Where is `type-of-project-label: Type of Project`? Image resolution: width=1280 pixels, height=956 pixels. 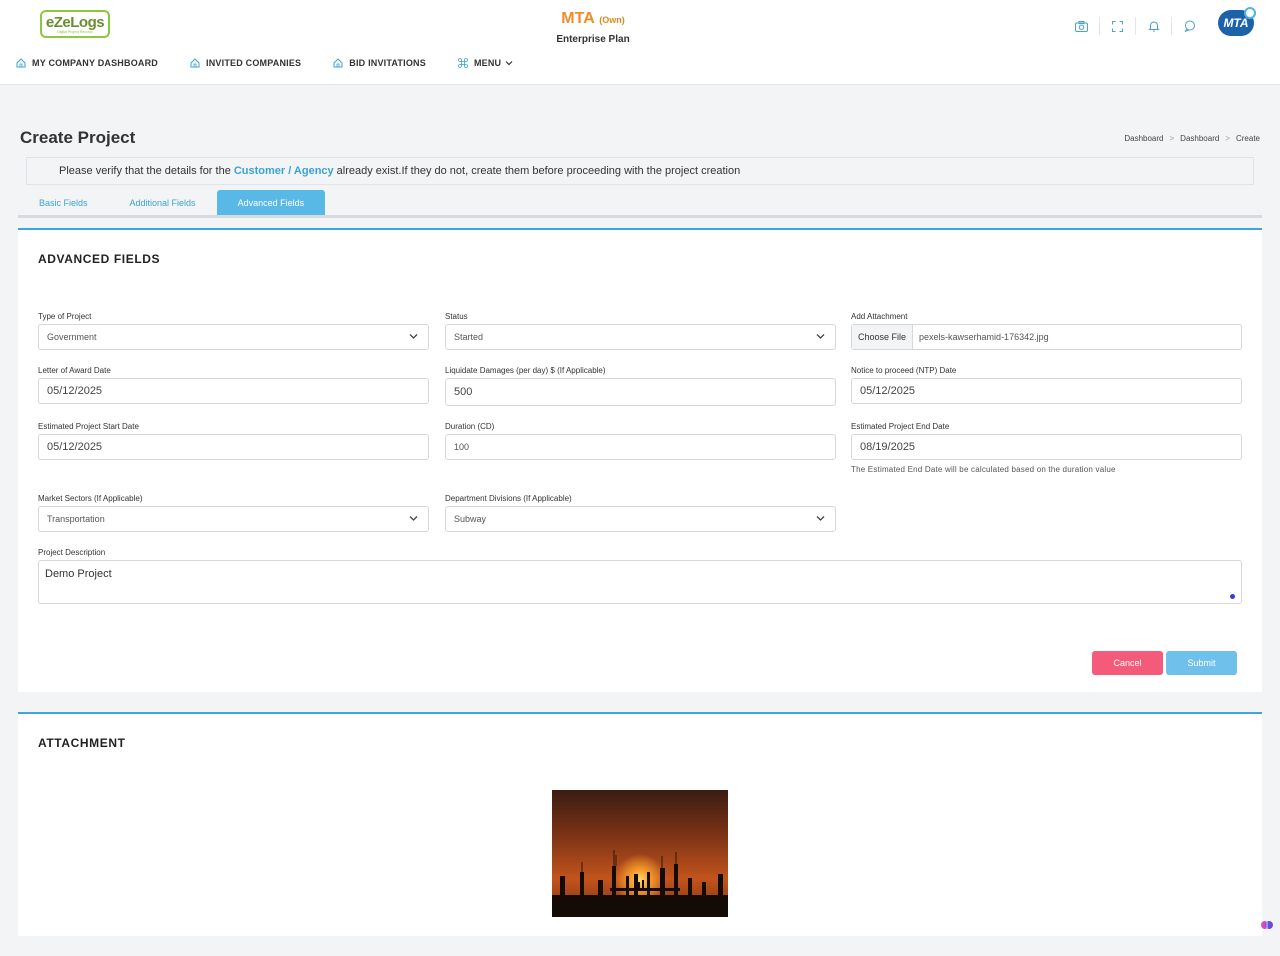 type-of-project-label: Type of Project is located at coordinates (65, 316).